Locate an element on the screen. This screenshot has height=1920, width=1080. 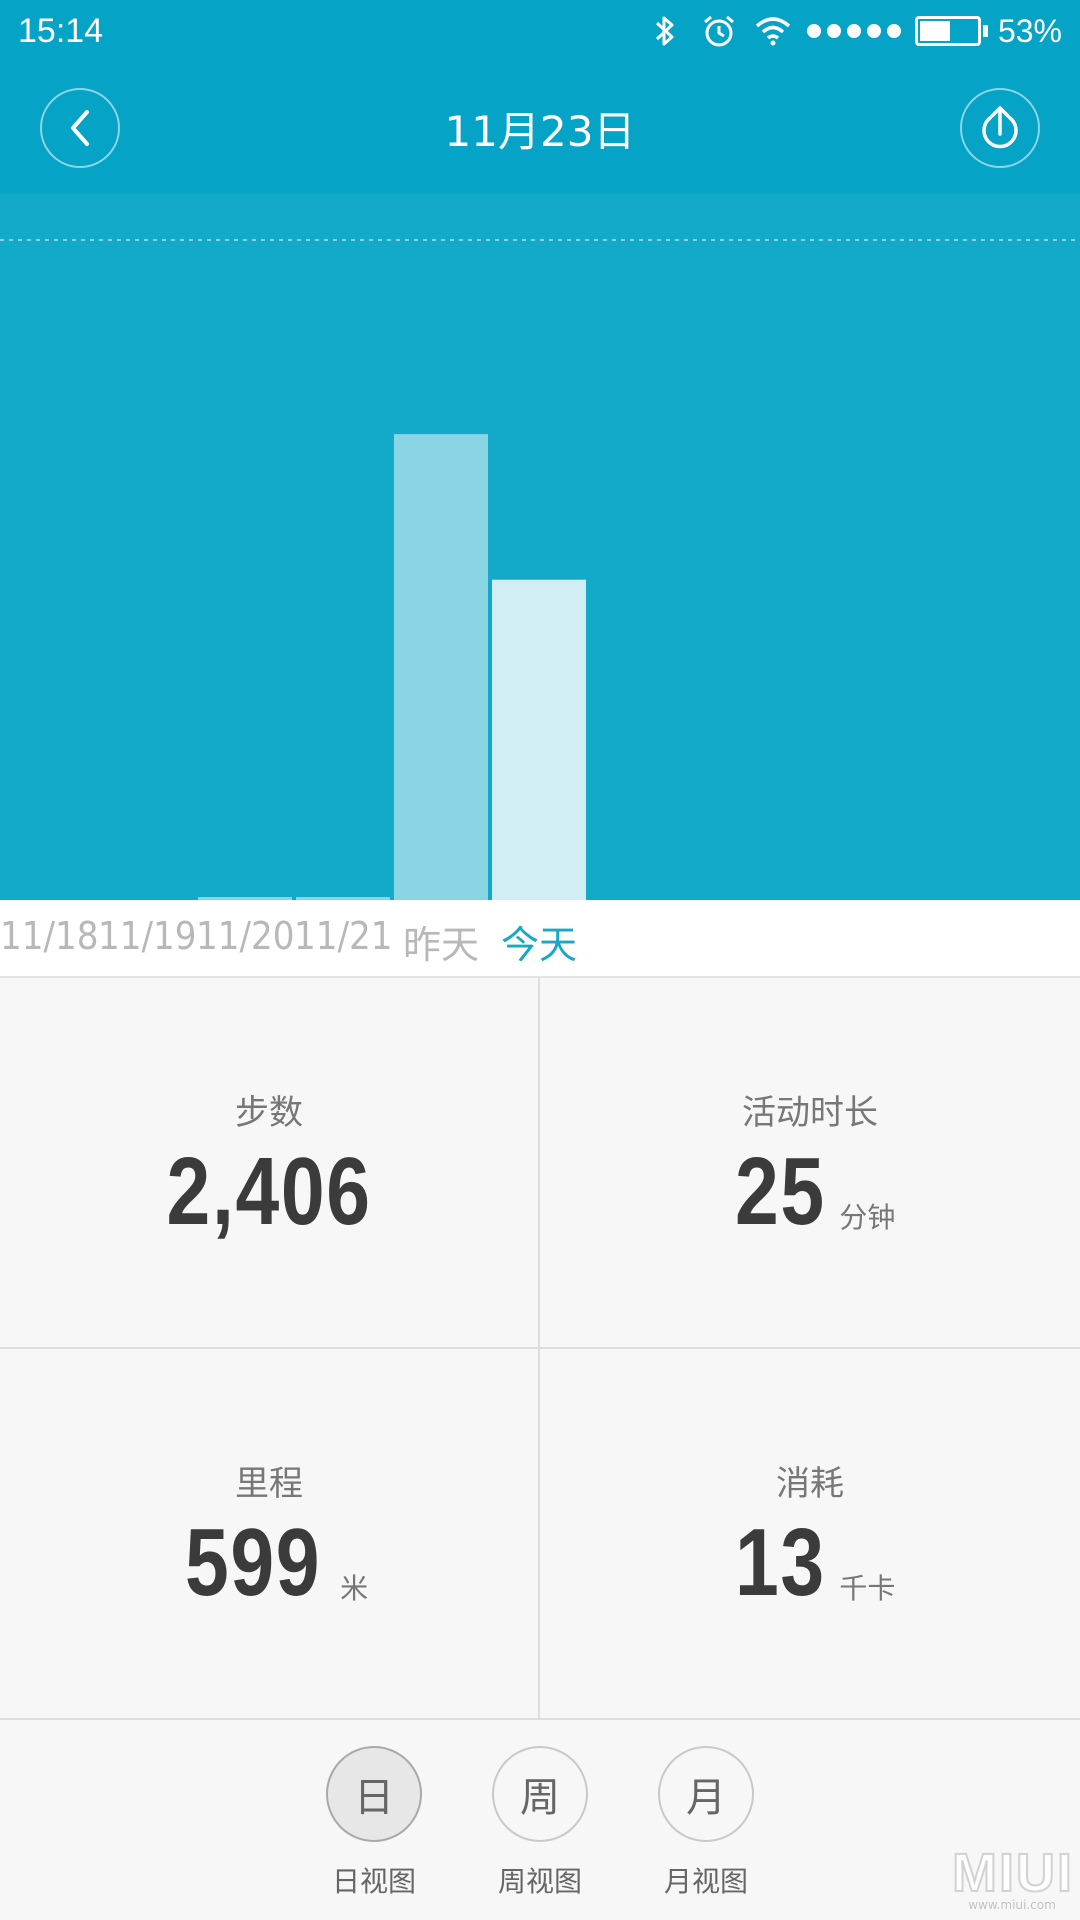
app-header: 11月23日 is located at coordinates (540, 128).